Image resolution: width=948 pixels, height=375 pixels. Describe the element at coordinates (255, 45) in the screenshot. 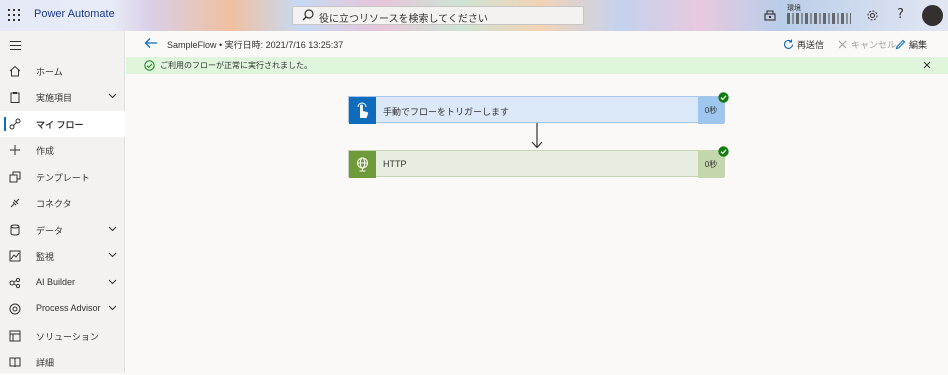

I see `flow-run-title: SampleFlow • 実行日時: 2021/7/16 13:25:37` at that location.